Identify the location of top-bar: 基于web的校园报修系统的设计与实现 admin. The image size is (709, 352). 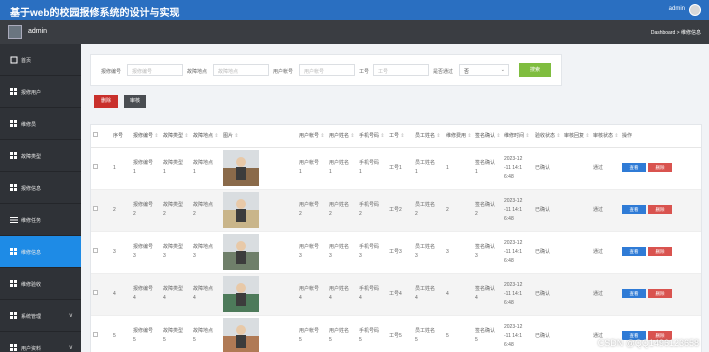
(354, 10).